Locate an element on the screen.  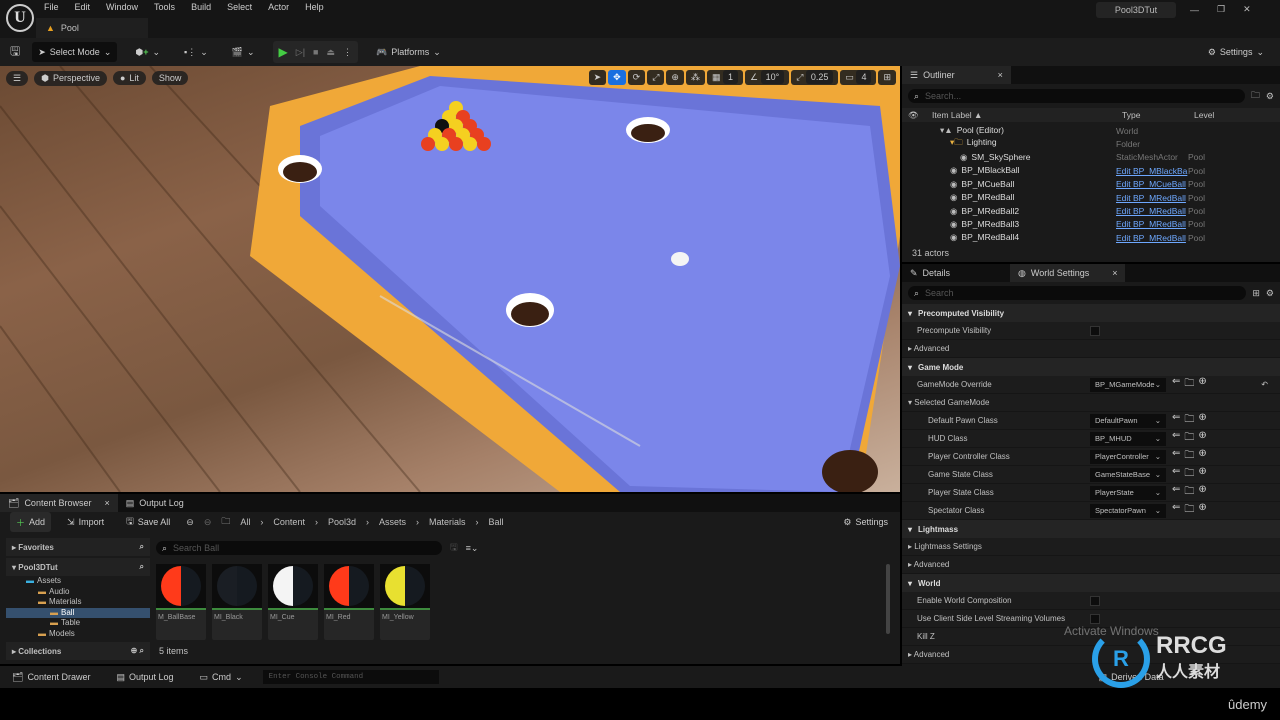
rotation-snap-icon: ∠ 10° is located at coordinates (767, 77).